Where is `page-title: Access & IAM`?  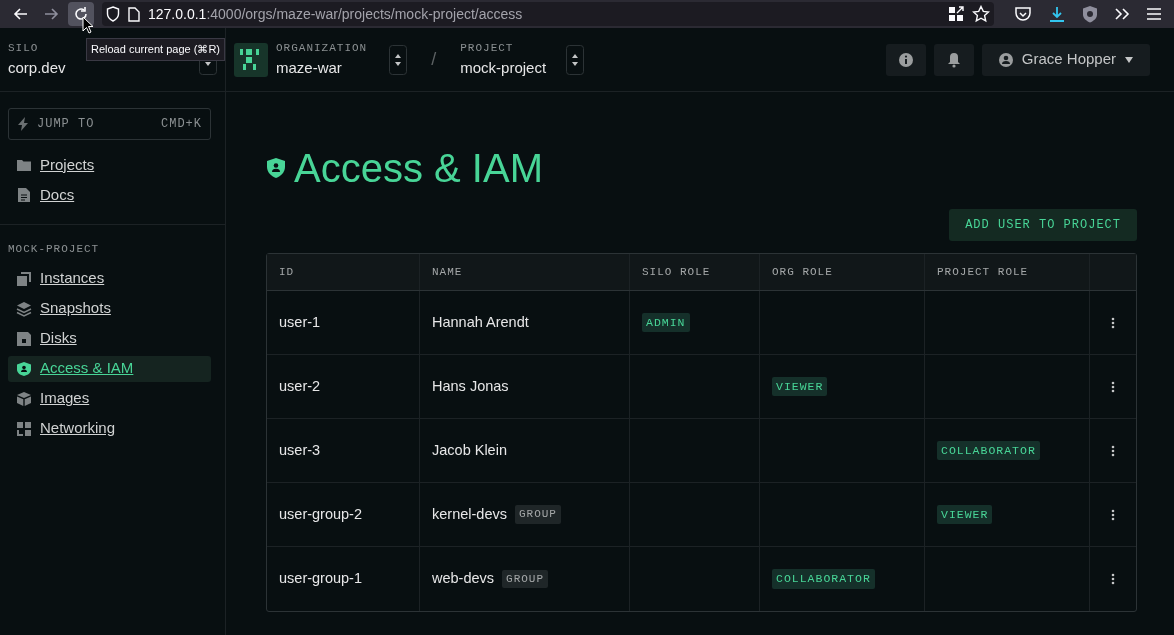 page-title: Access & IAM is located at coordinates (418, 168).